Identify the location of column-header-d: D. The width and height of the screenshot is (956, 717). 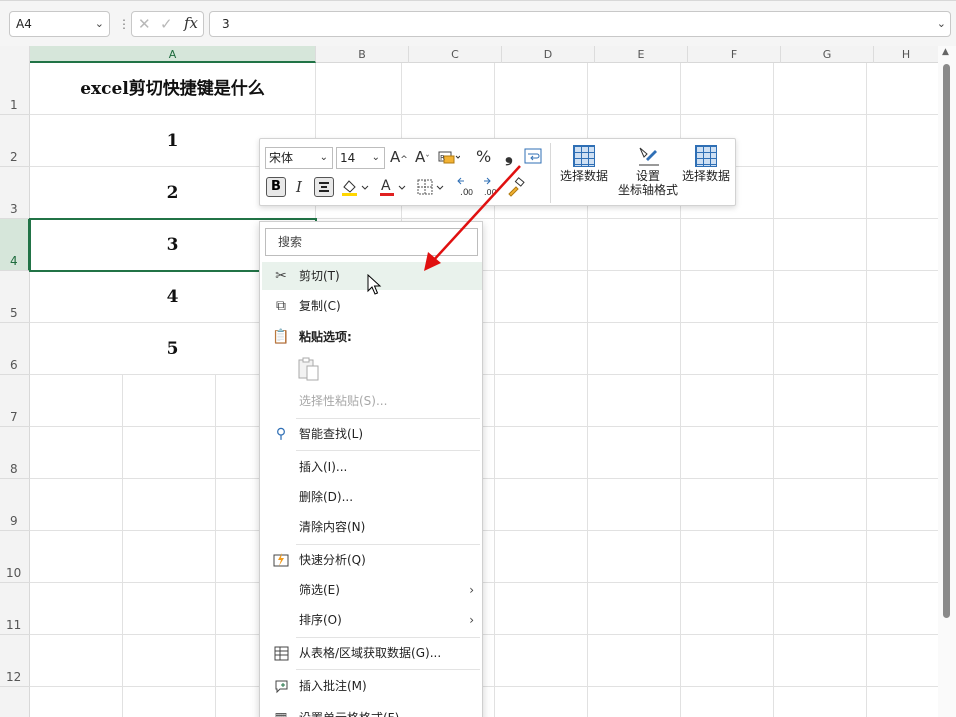
(548, 54).